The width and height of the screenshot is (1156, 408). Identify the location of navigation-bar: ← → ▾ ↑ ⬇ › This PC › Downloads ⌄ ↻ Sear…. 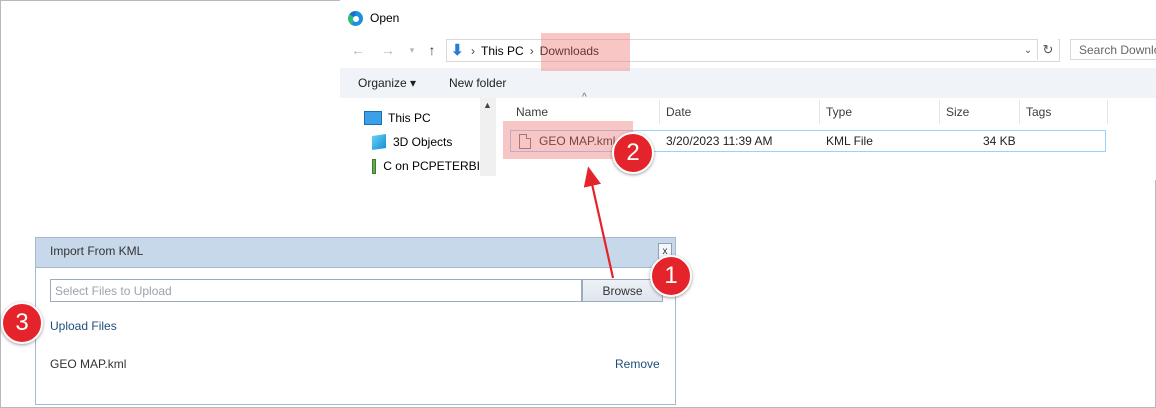
(748, 50).